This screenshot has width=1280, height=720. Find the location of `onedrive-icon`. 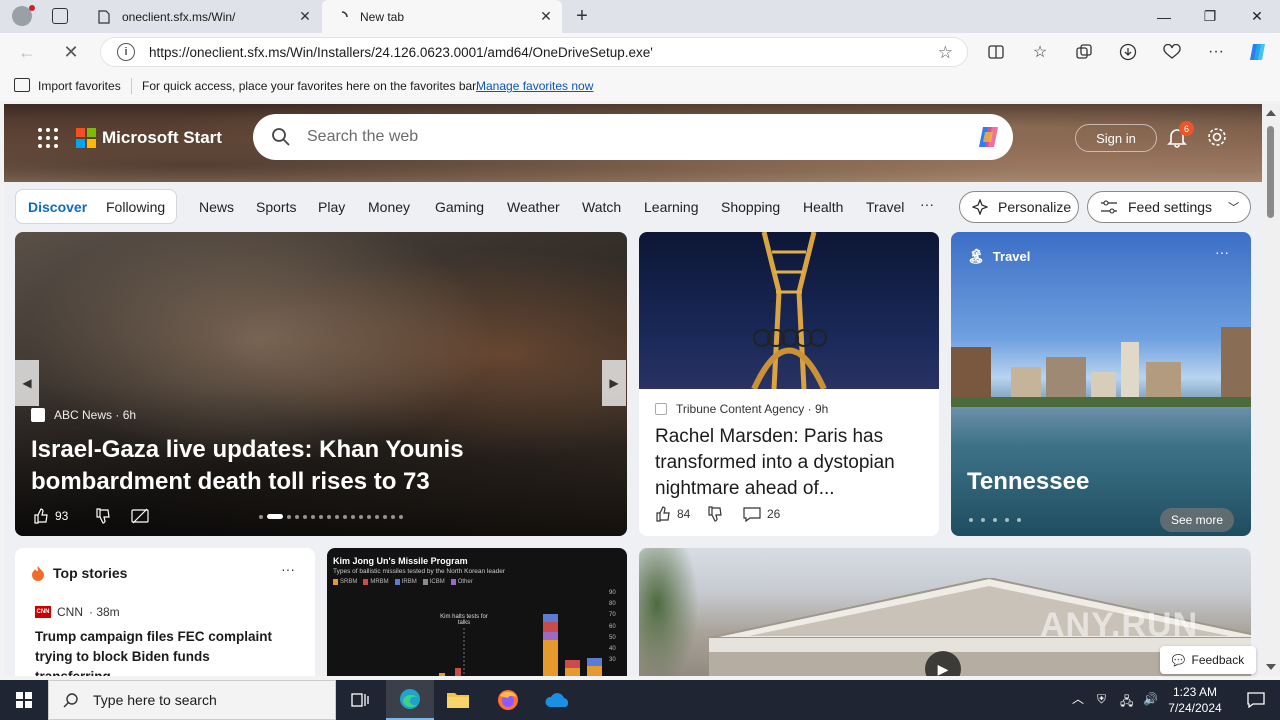

onedrive-icon is located at coordinates (558, 700).